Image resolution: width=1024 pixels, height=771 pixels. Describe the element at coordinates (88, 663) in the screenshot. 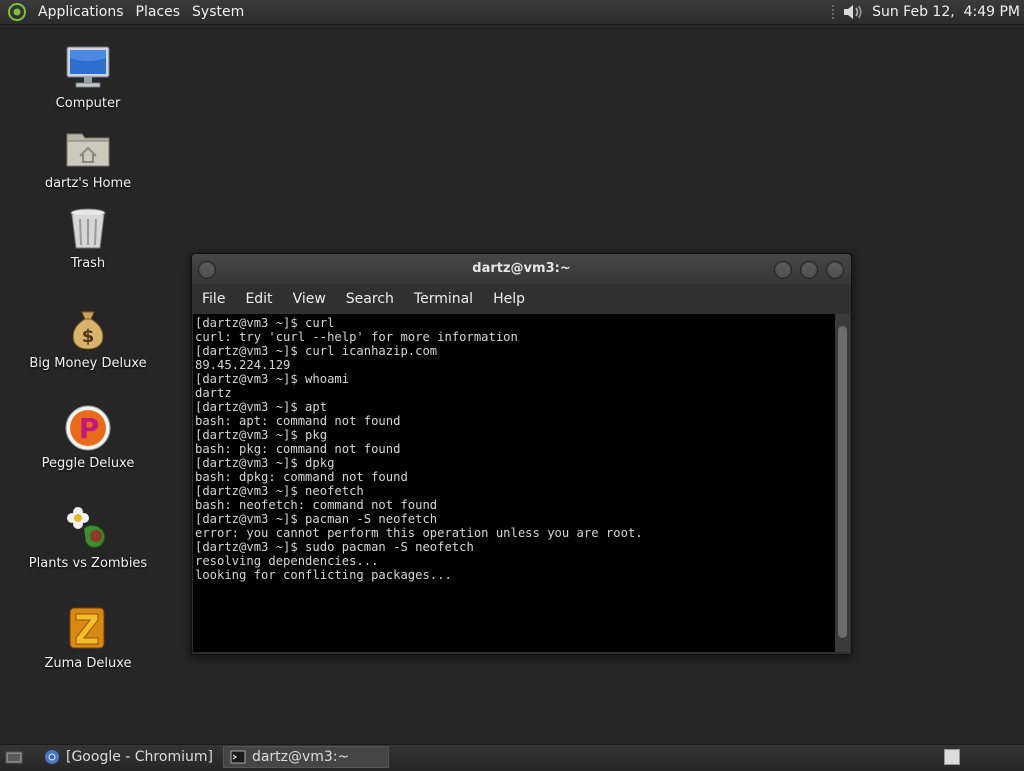

I see `desktop-icon-label: Zuma Deluxe` at that location.